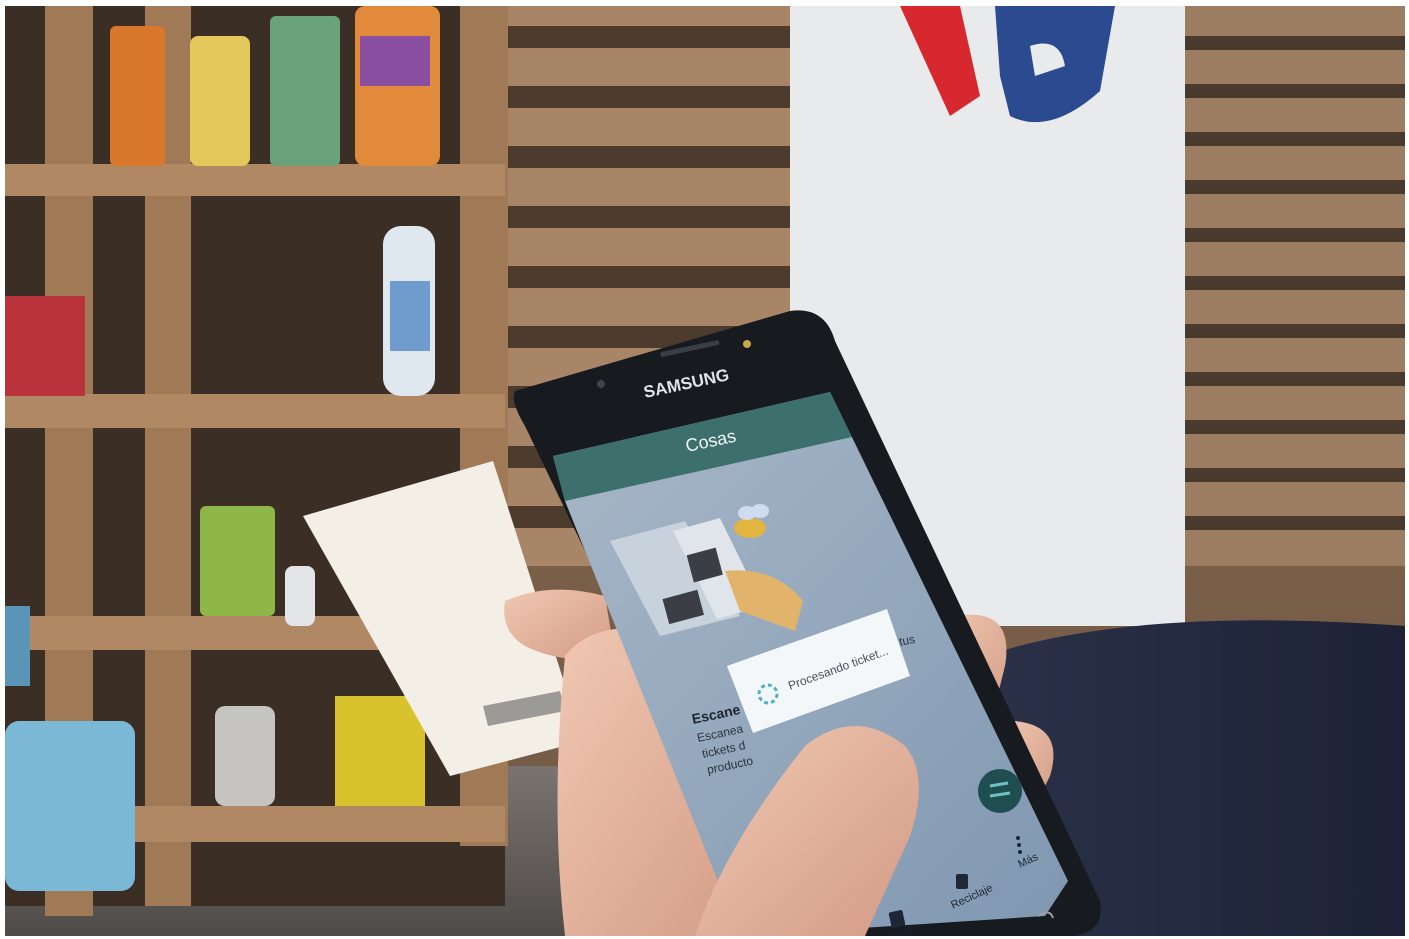 The width and height of the screenshot is (1409, 939). Describe the element at coordinates (380, 751) in the screenshot. I see `product-yellow-box` at that location.